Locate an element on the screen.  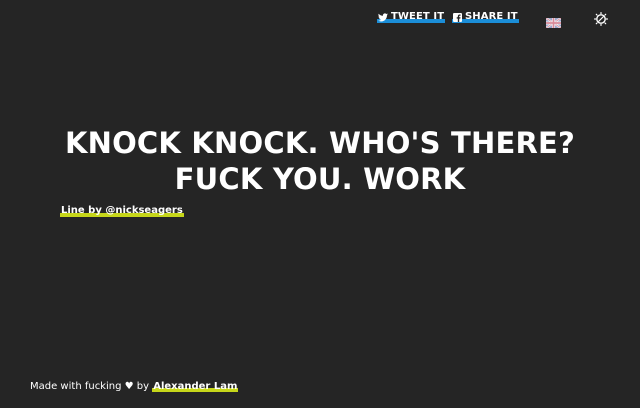
uk-flag-icon is located at coordinates (553, 21).